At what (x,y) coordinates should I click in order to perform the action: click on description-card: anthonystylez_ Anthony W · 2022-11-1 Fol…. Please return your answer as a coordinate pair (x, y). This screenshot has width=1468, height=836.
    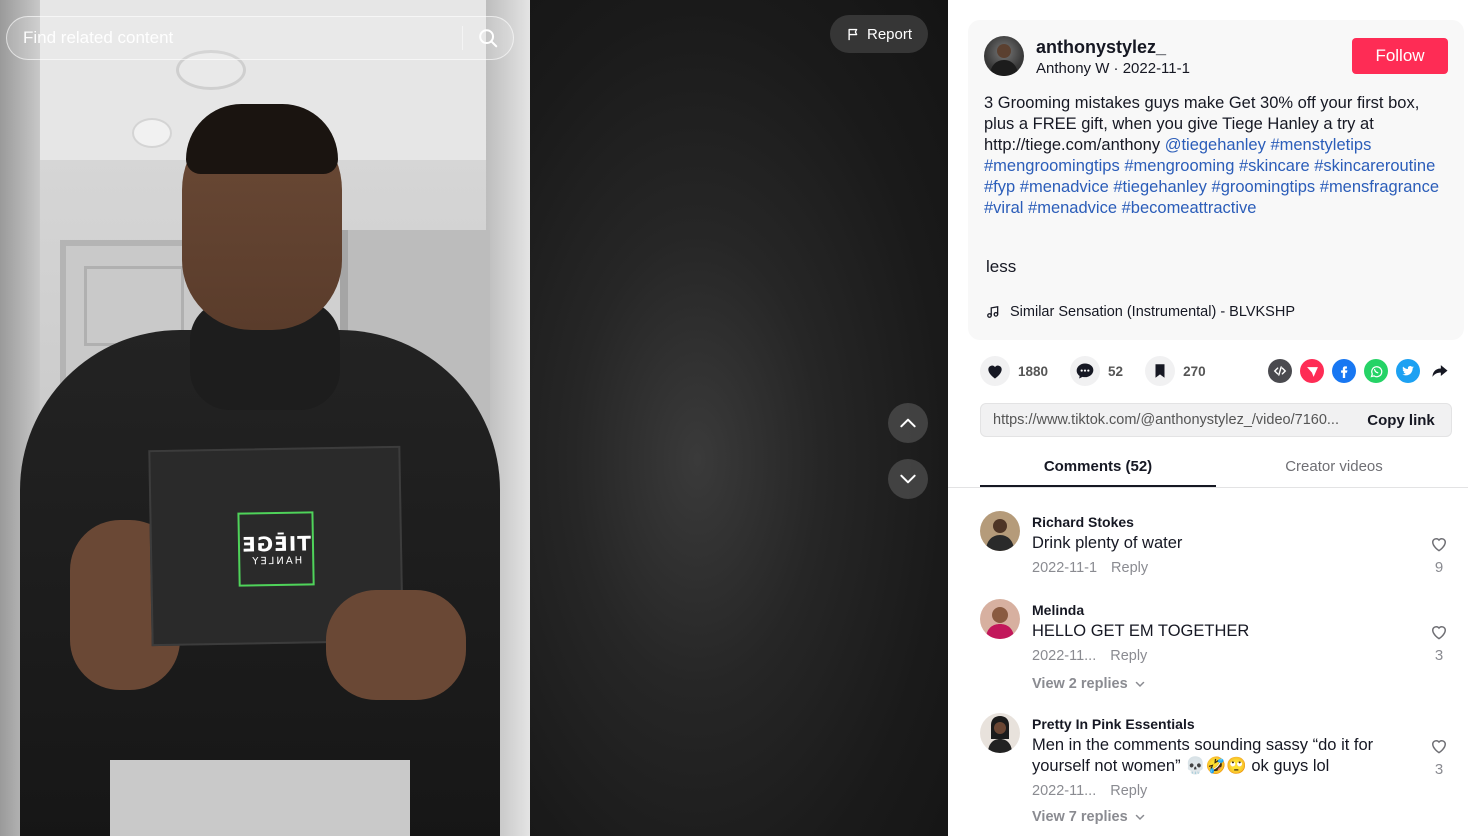
    Looking at the image, I should click on (1216, 180).